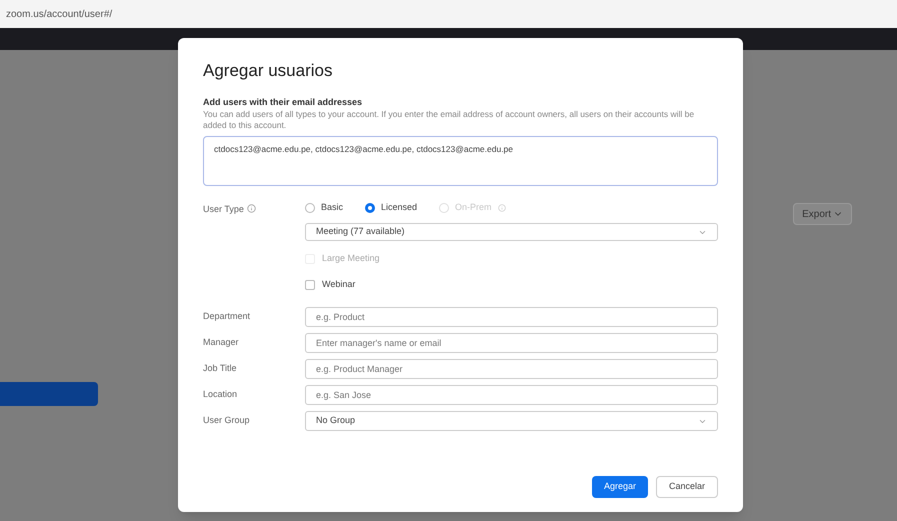 Image resolution: width=897 pixels, height=521 pixels. What do you see at coordinates (511, 395) in the screenshot?
I see `text-field: e.g. San Jose` at bounding box center [511, 395].